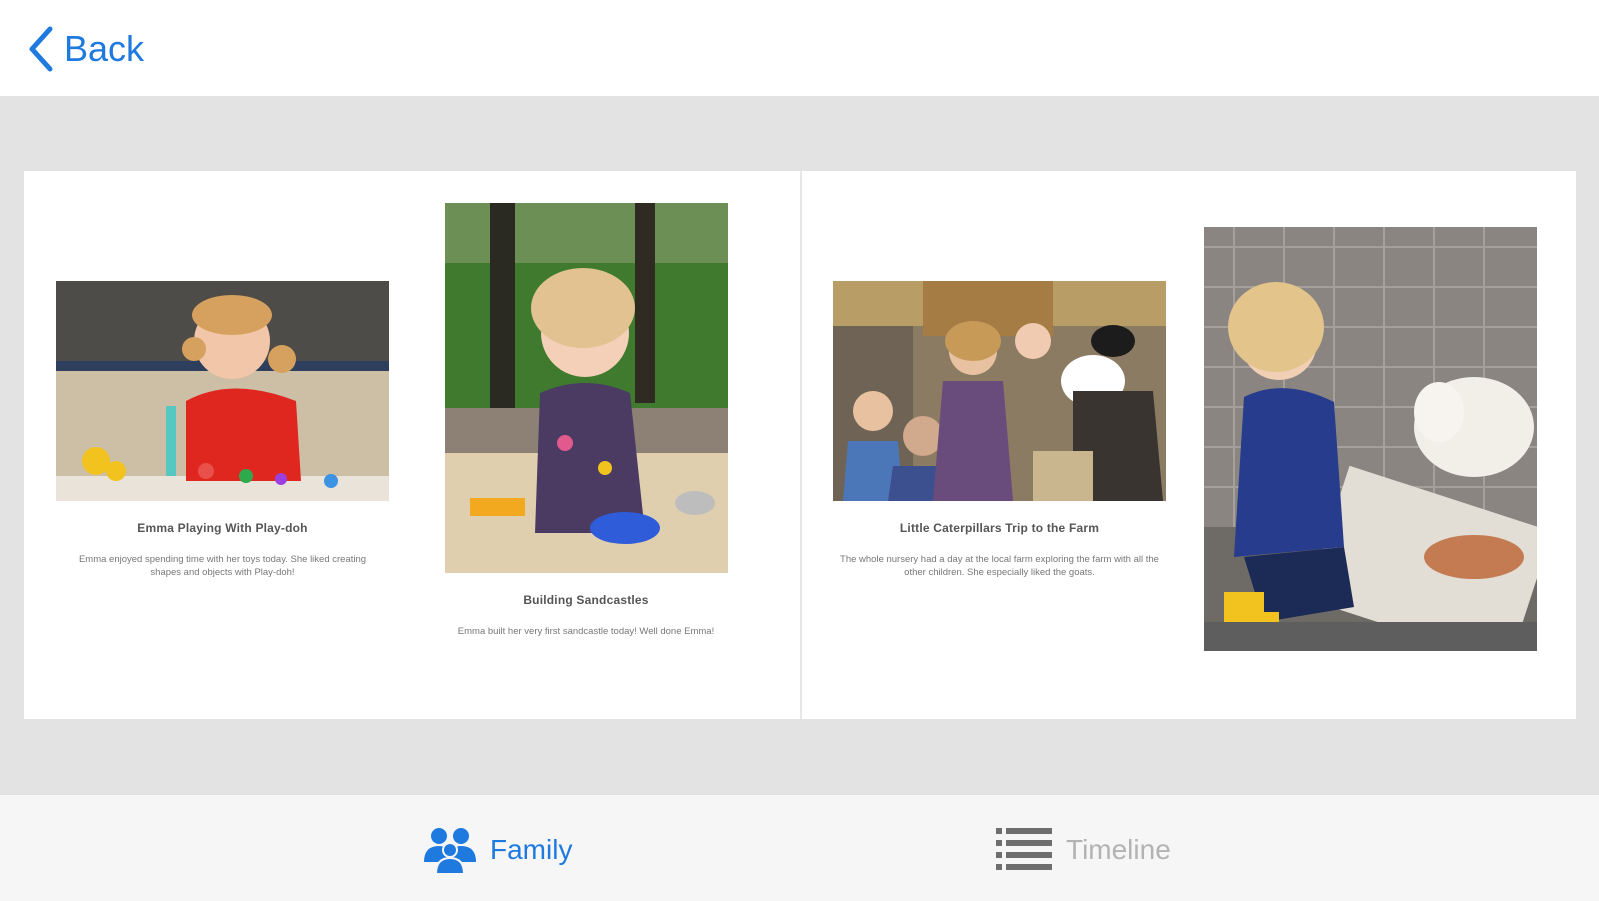 The width and height of the screenshot is (1599, 901). Describe the element at coordinates (799, 847) in the screenshot. I see `tab-bar: Family Timeline` at that location.